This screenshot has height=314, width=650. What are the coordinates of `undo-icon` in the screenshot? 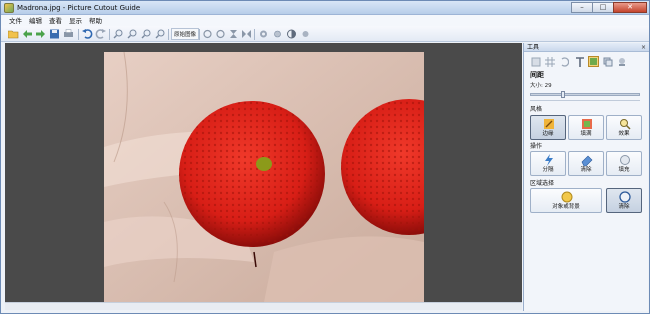 It's located at (87, 34).